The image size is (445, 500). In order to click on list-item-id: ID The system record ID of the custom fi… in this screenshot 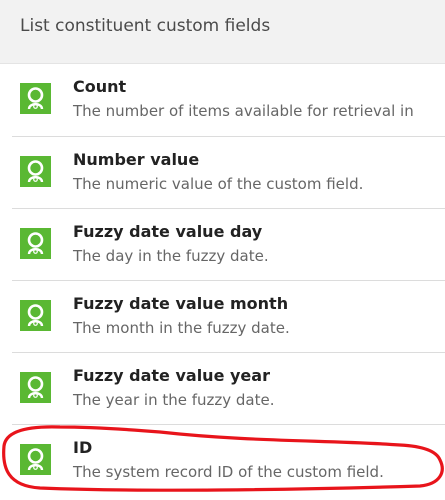, I will do `click(228, 460)`.